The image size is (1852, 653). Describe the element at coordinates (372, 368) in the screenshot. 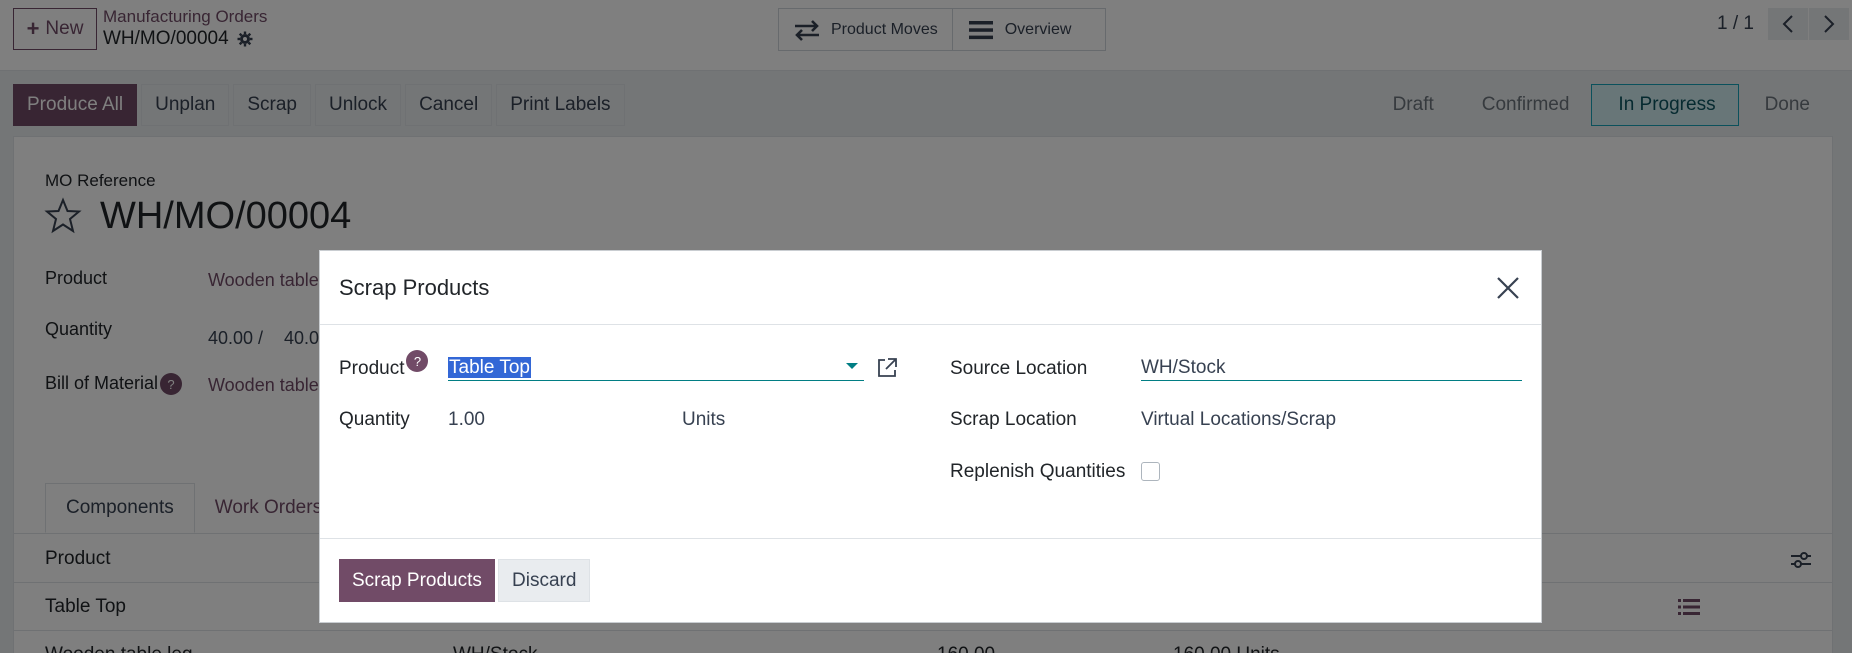

I see `product-field-label-text: Product` at that location.